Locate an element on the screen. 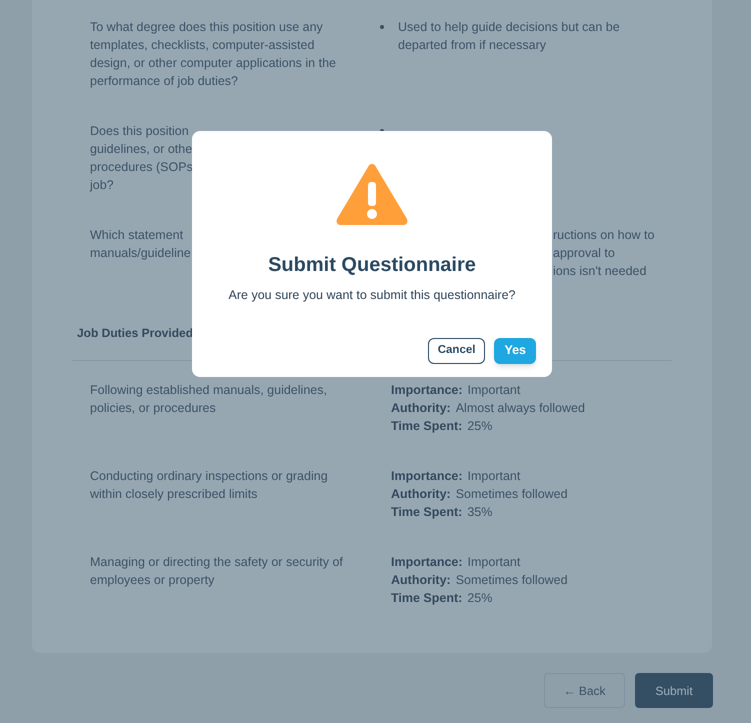 The image size is (751, 723). question-text: To what degree does this position use any is located at coordinates (206, 27).